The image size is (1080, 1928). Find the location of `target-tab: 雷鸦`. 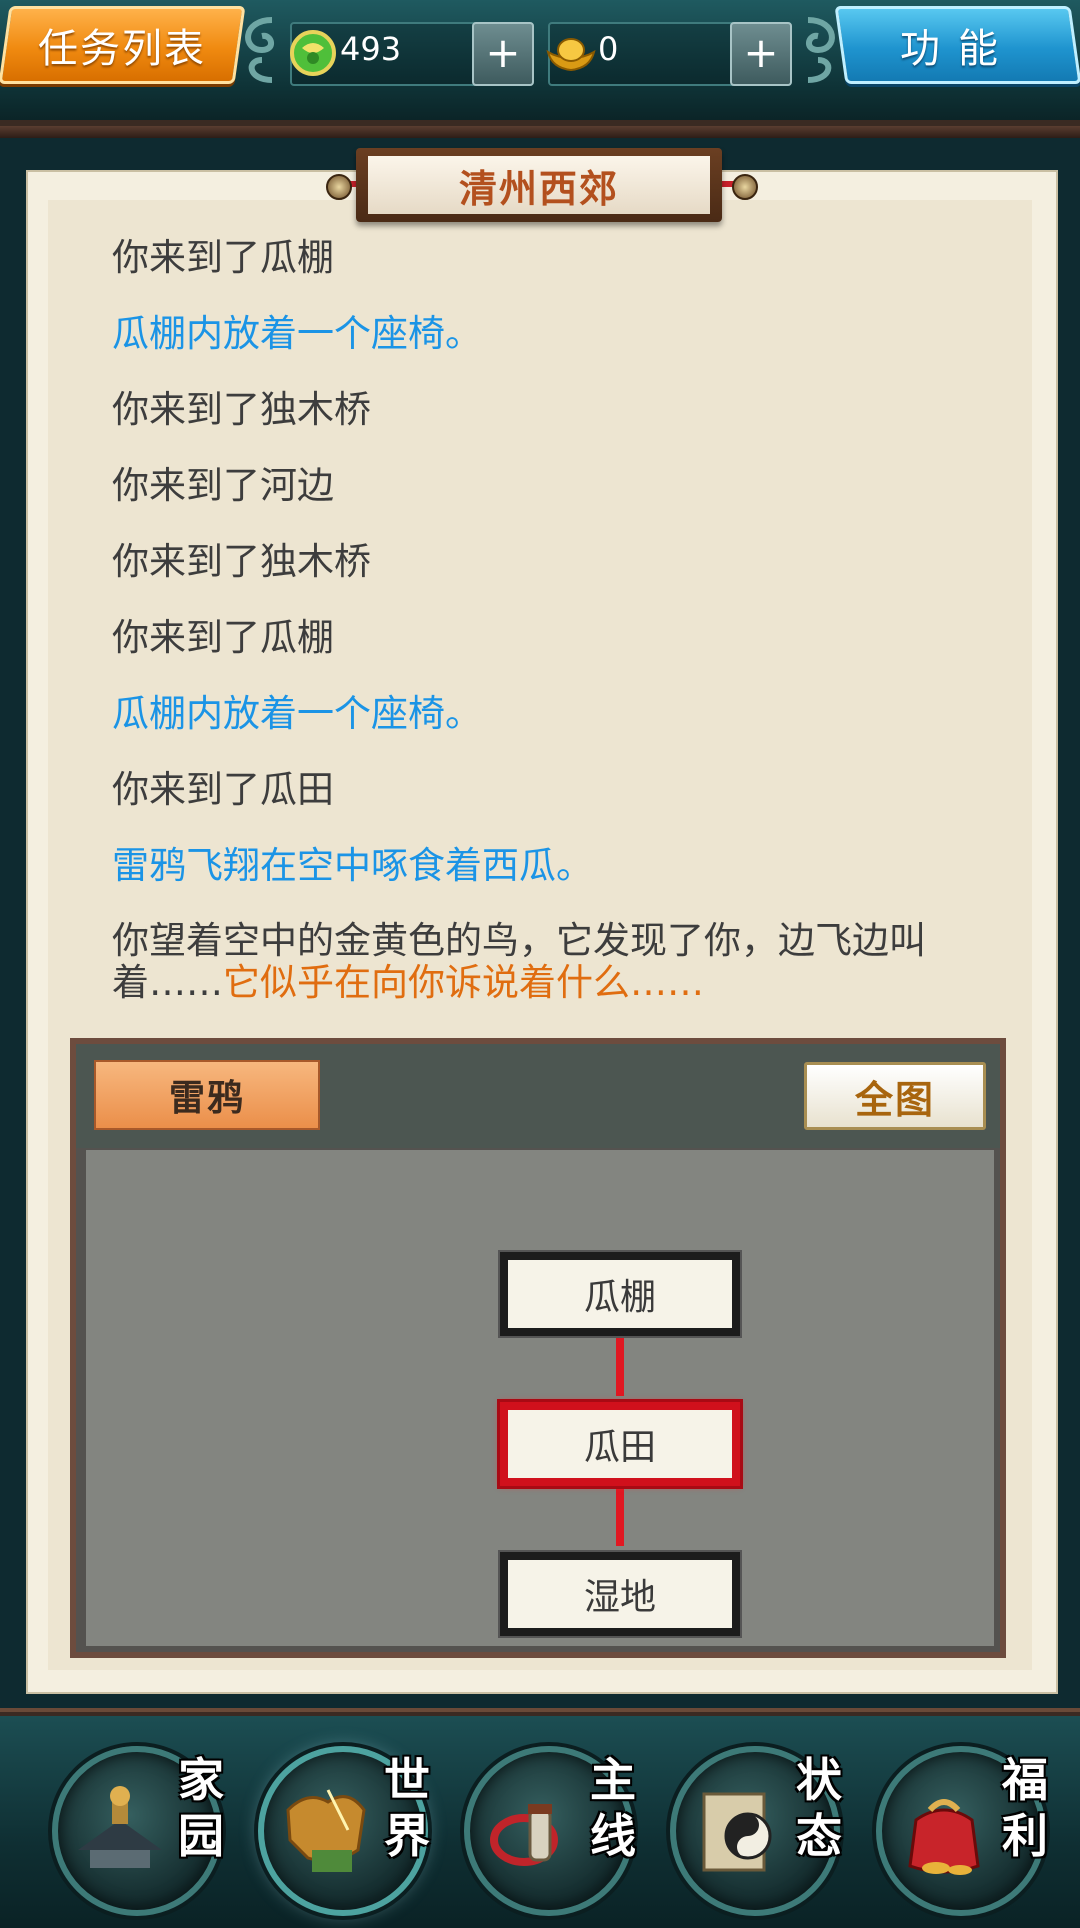

target-tab: 雷鸦 is located at coordinates (207, 1095).